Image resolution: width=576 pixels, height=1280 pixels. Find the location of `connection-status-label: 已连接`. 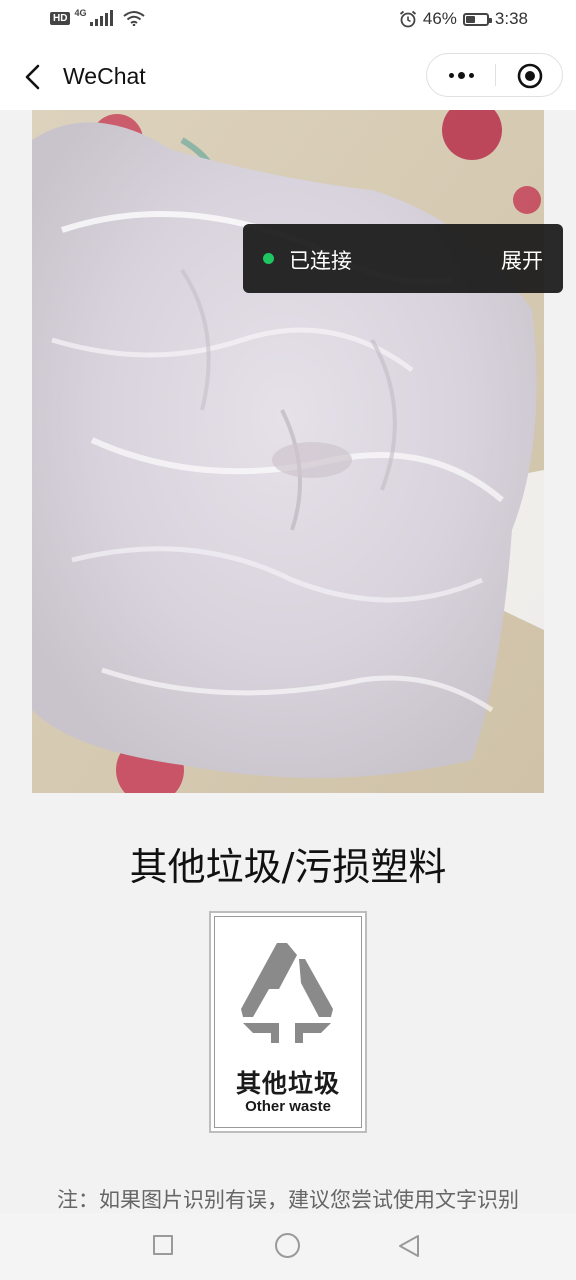

connection-status-label: 已连接 is located at coordinates (320, 261).